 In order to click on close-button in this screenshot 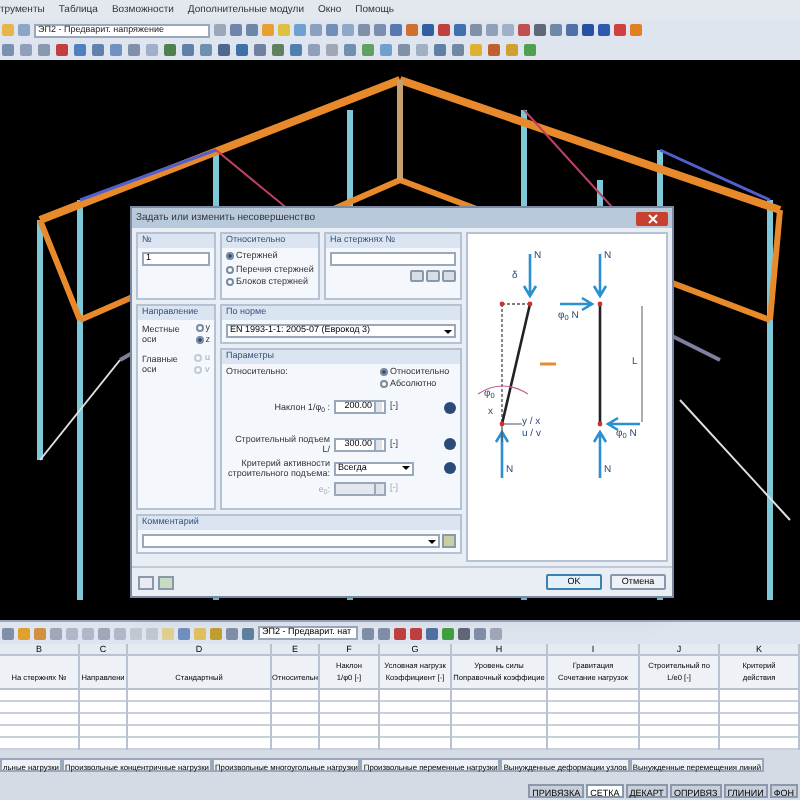, I will do `click(652, 218)`.